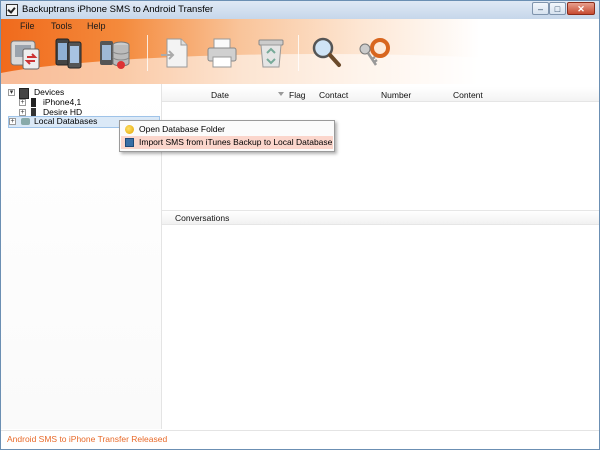  I want to click on device-database-button, so click(114, 53).